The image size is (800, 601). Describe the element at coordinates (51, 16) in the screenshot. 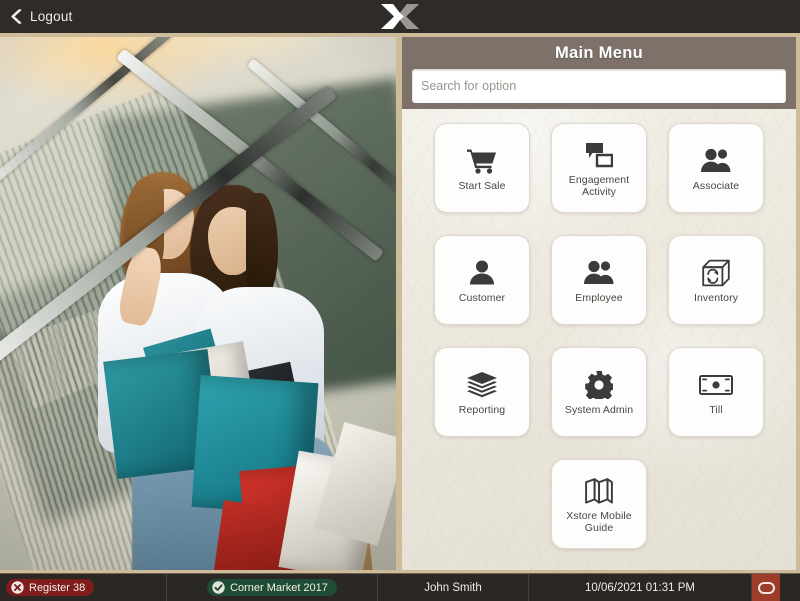

I see `logout-label: Logout` at that location.